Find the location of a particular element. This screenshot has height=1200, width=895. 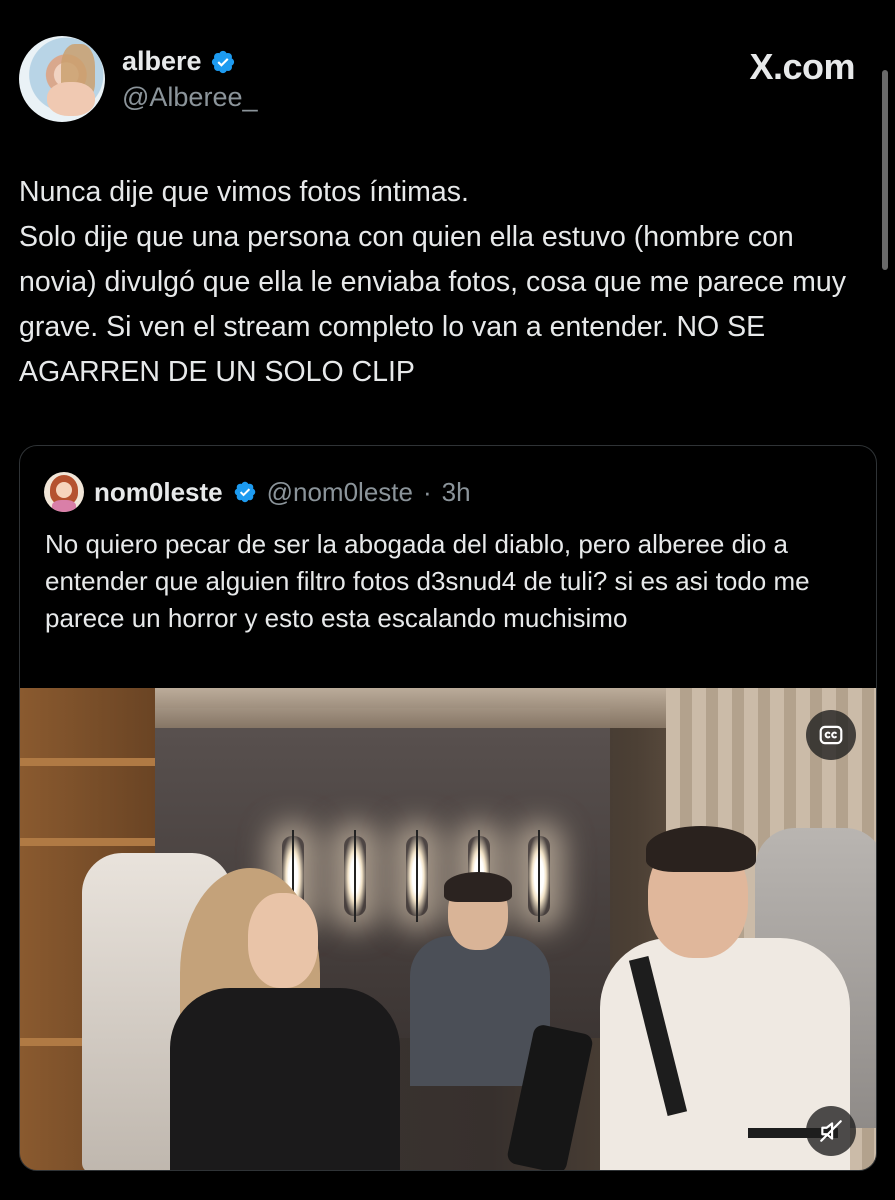

author-name-row: albere is located at coordinates (179, 61).